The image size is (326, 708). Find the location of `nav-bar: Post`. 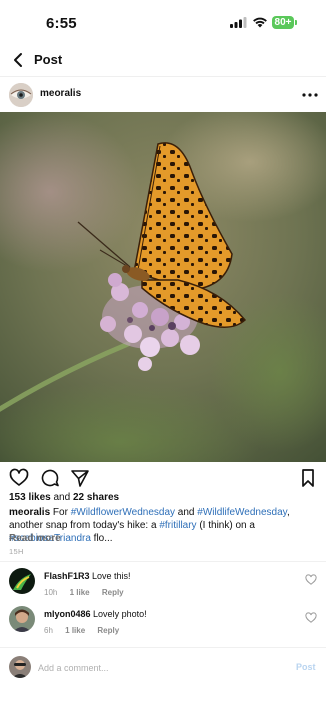

nav-bar: Post is located at coordinates (163, 60).